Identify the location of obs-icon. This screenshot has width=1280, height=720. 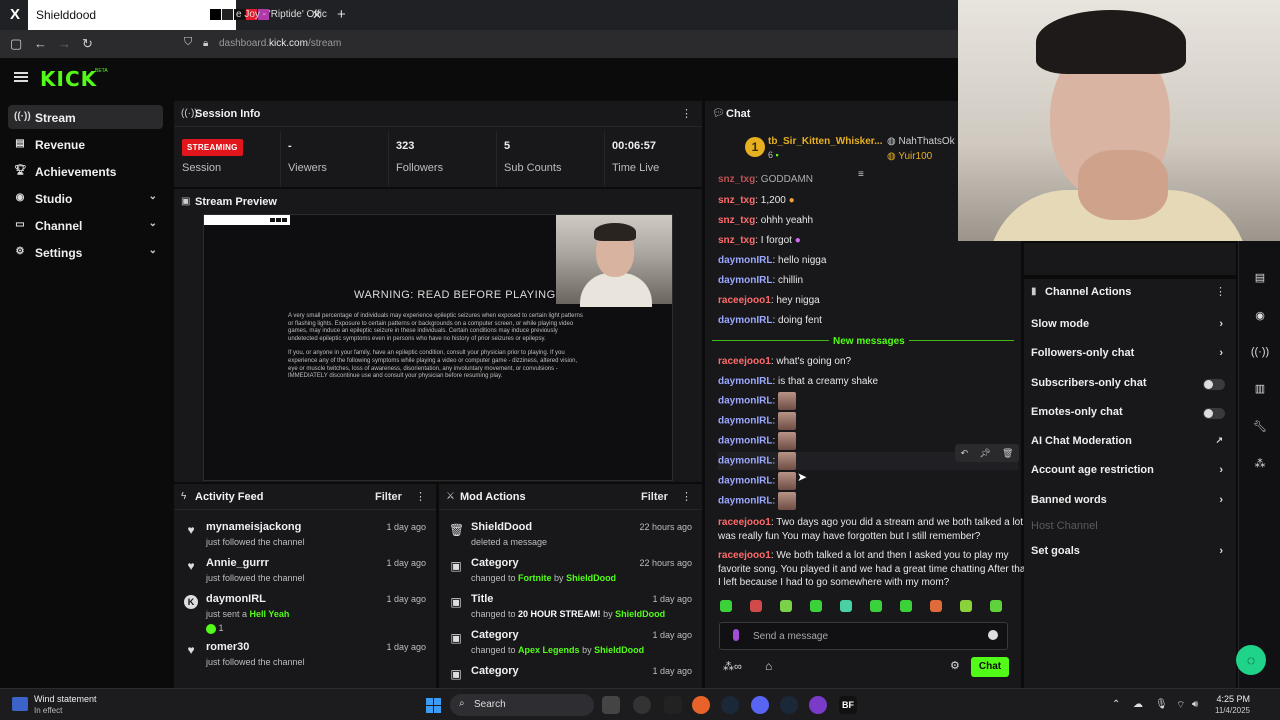
(642, 705).